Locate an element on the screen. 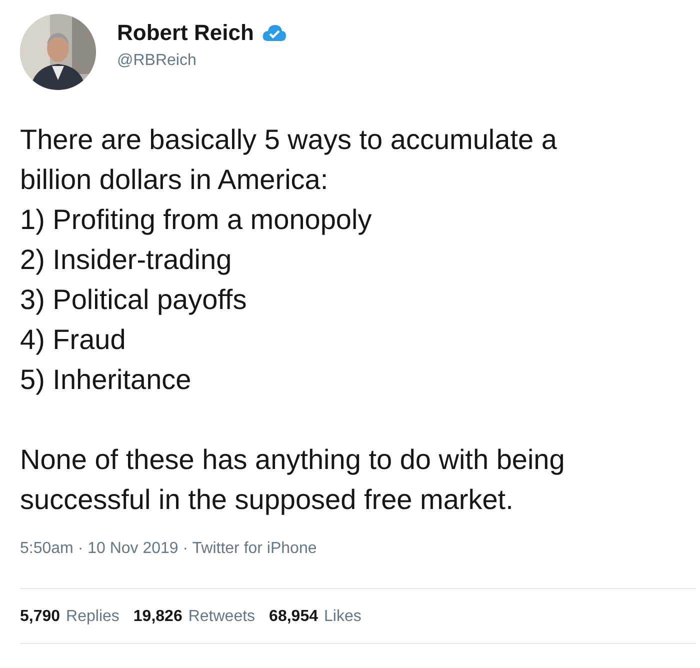  stat-label: Retweets is located at coordinates (222, 617).